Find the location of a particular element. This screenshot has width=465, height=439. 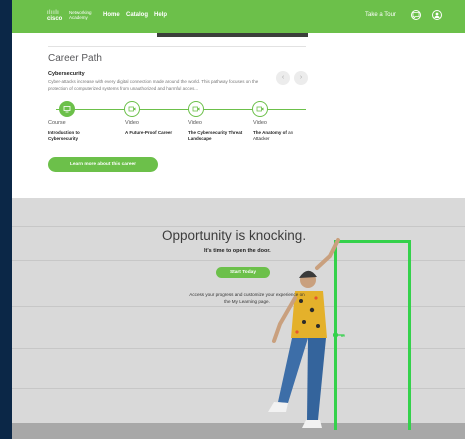

next-arrow-button: › is located at coordinates (301, 78).